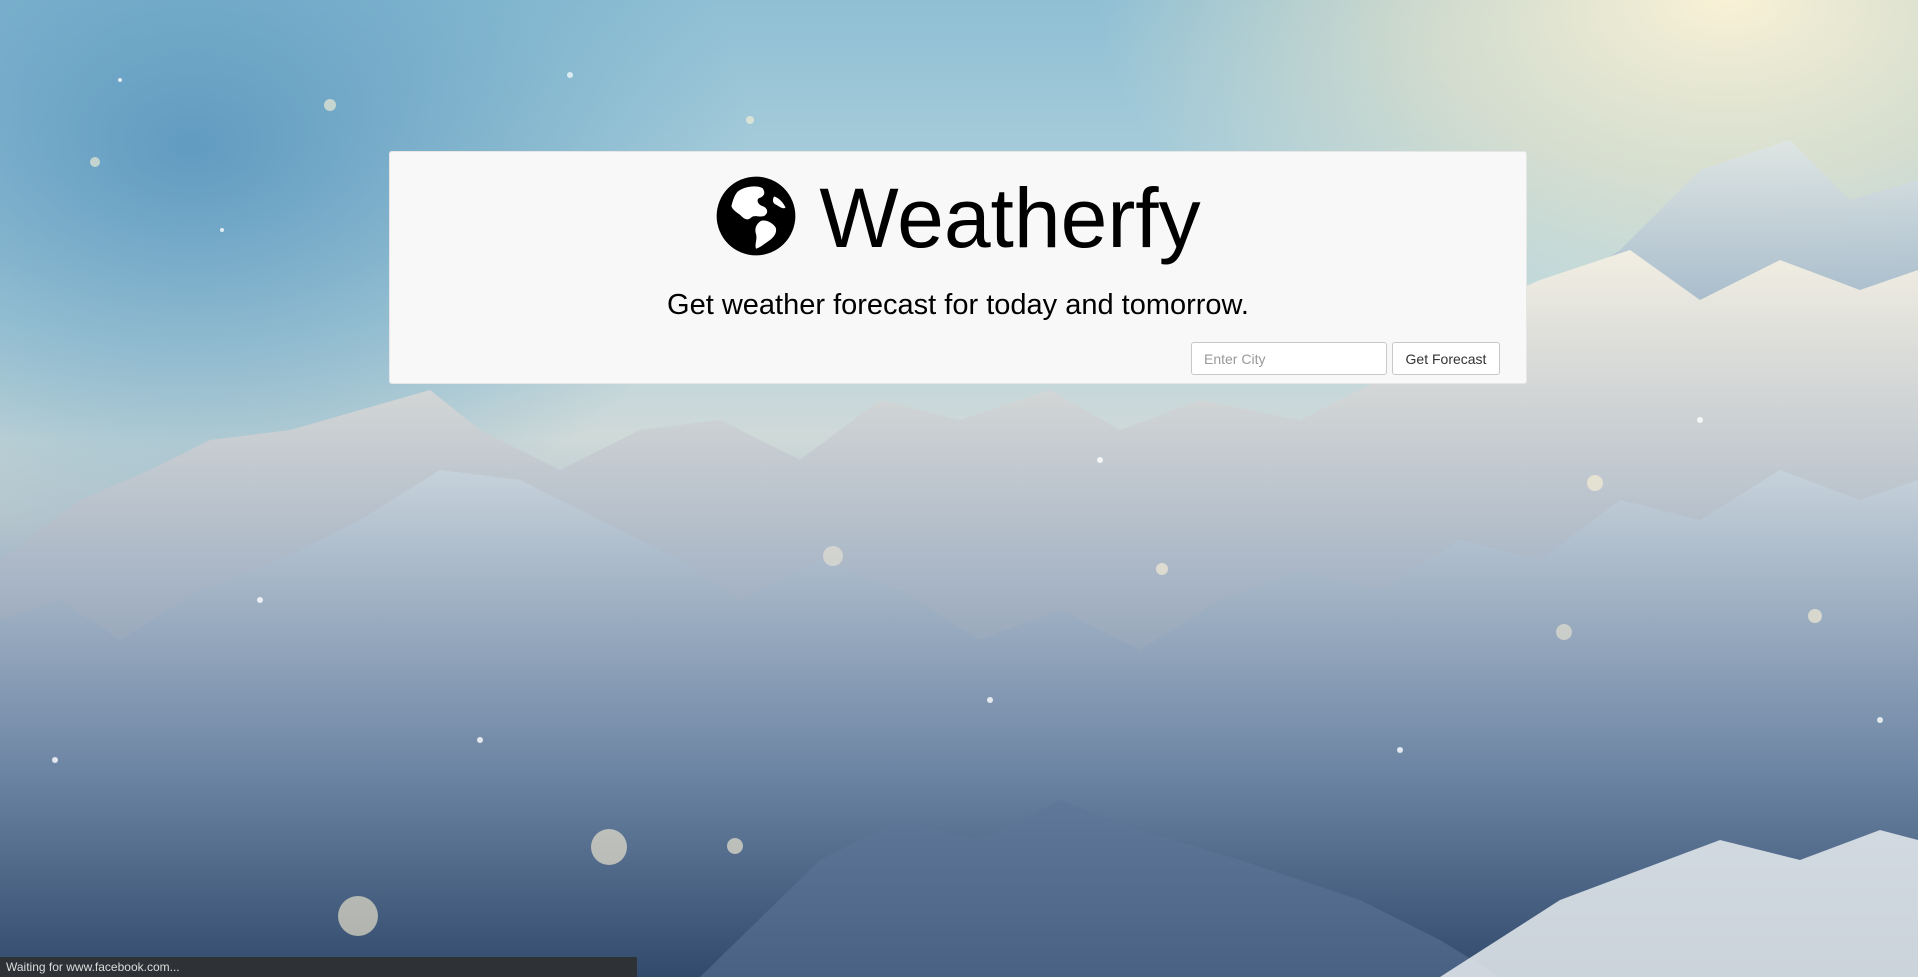 The image size is (1918, 977). I want to click on brand-header: Weatherfy, so click(958, 216).